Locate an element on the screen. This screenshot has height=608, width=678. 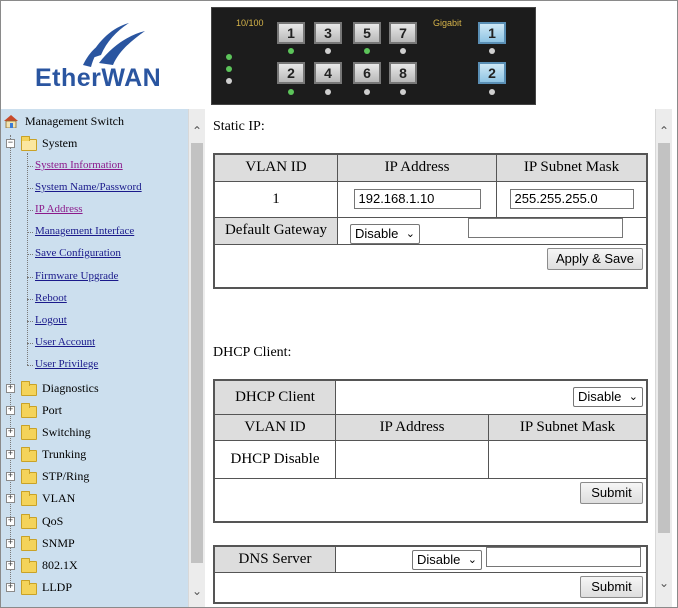
dhcp-status-value: DHCP Disable is located at coordinates (274, 459).